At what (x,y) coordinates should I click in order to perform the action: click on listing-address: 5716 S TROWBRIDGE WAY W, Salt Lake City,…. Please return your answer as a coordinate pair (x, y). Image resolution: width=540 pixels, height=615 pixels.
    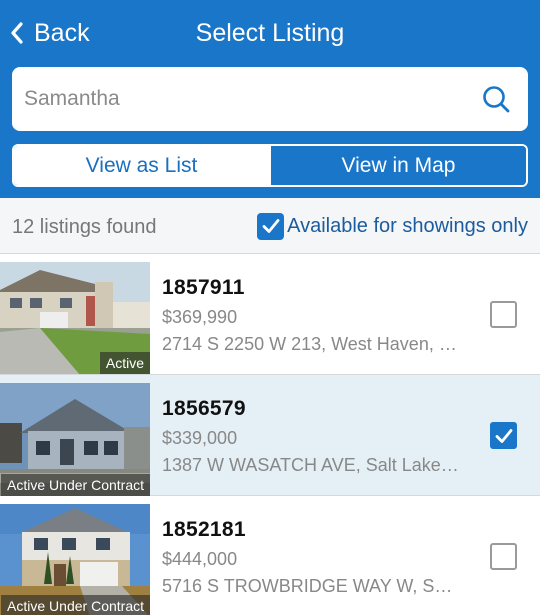
    Looking at the image, I should click on (312, 586).